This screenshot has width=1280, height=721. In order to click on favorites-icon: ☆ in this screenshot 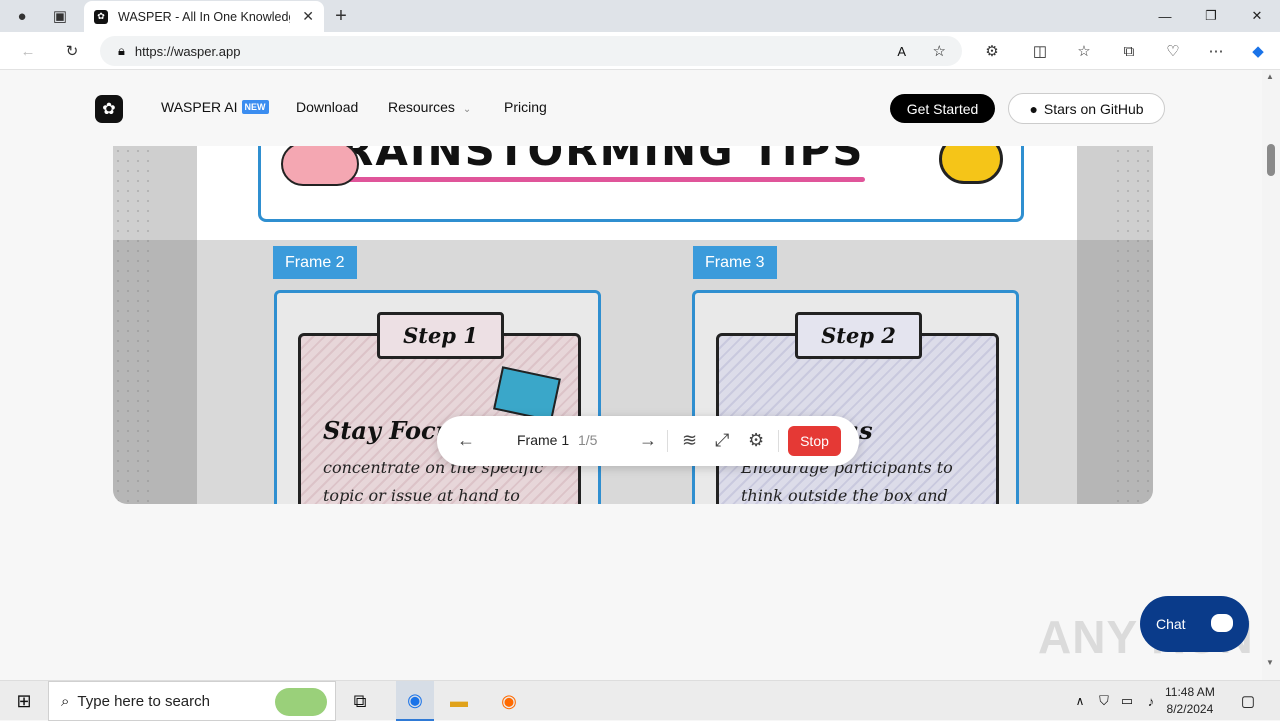, I will do `click(1084, 51)`.